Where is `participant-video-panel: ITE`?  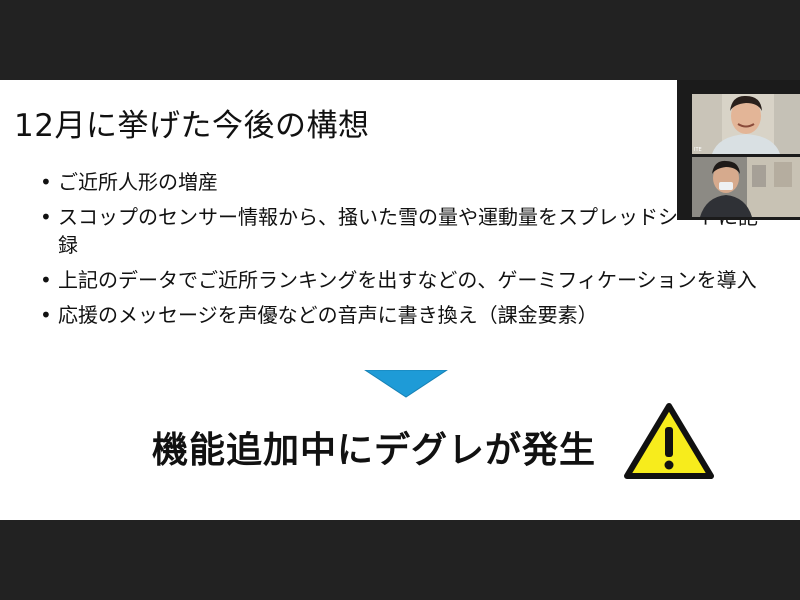 participant-video-panel: ITE is located at coordinates (738, 150).